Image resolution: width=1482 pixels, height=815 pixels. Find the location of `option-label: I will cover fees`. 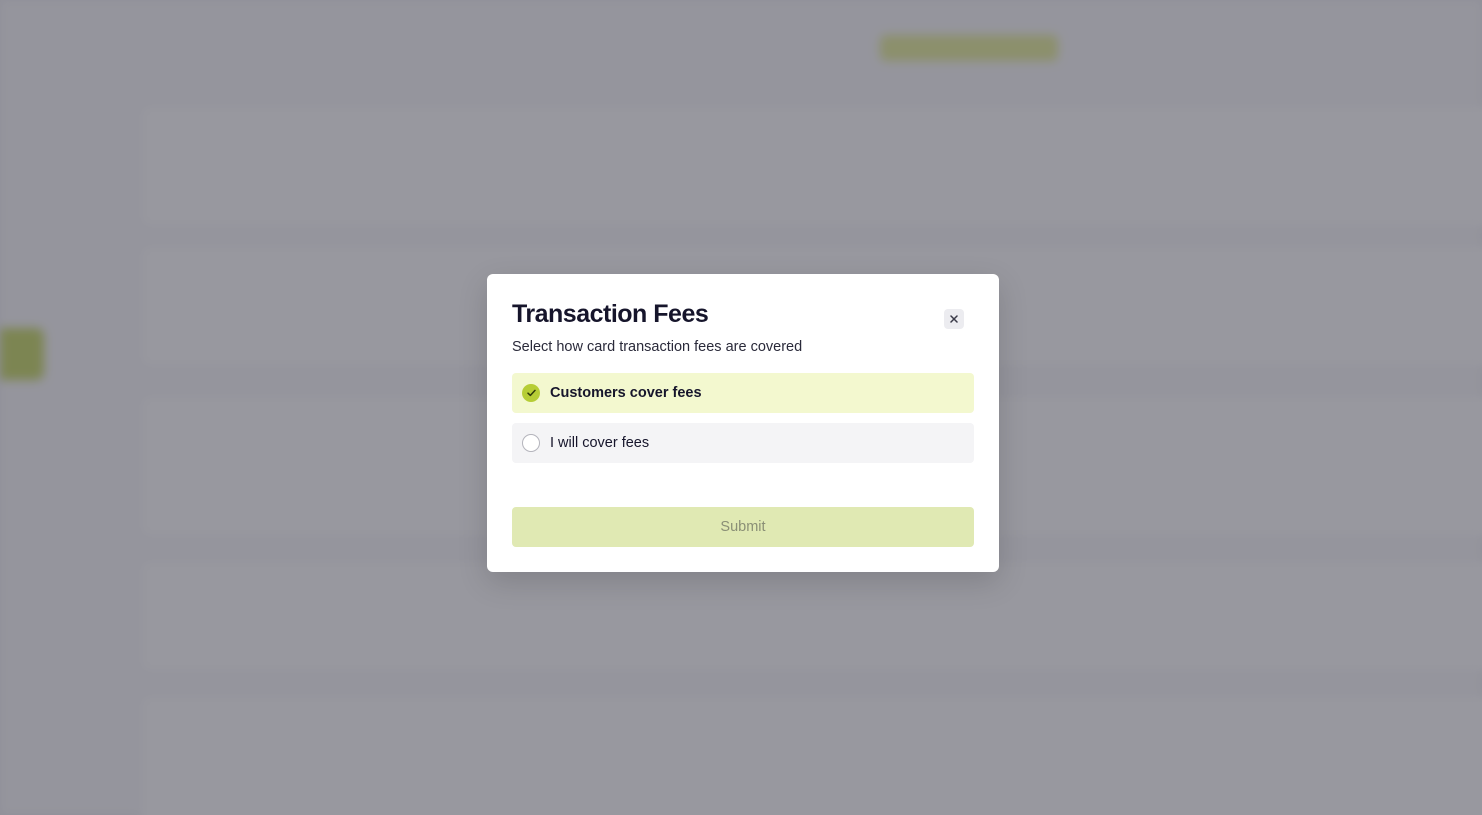

option-label: I will cover fees is located at coordinates (600, 443).